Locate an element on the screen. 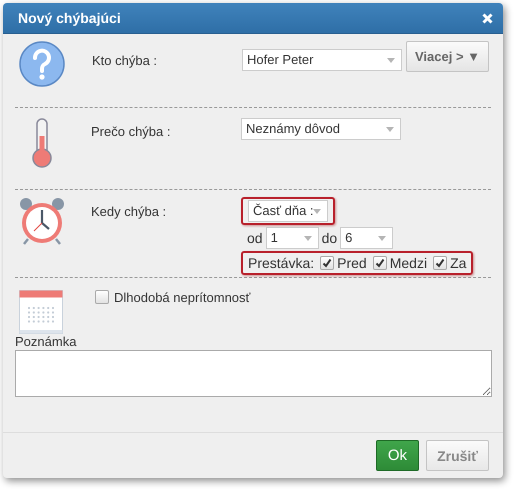 This screenshot has width=516, height=489. field-label: od is located at coordinates (255, 238).